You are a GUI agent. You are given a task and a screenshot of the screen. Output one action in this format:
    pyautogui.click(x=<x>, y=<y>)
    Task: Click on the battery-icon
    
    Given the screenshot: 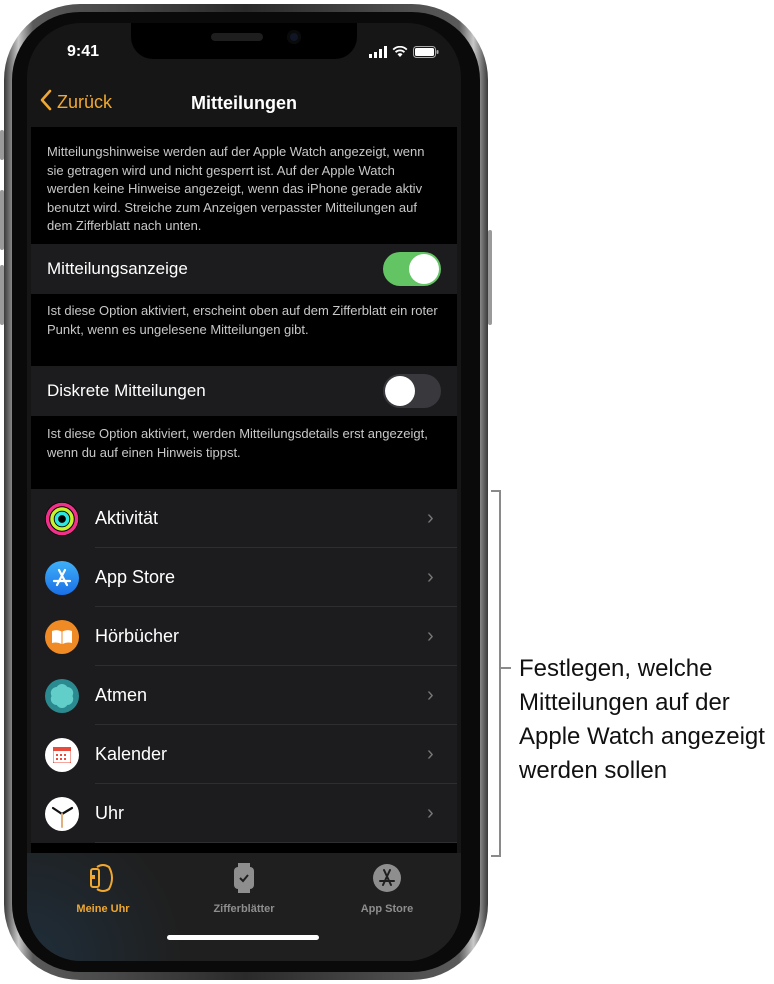 What is the action you would take?
    pyautogui.click(x=426, y=54)
    